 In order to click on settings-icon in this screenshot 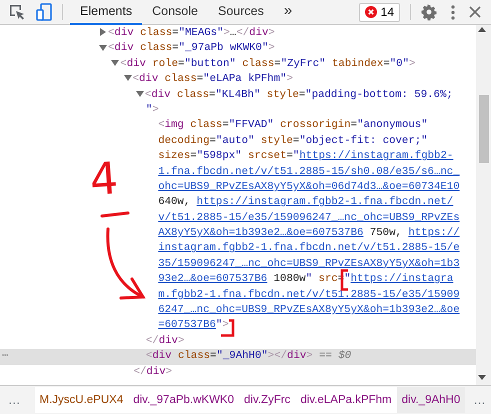, I will do `click(429, 12)`.